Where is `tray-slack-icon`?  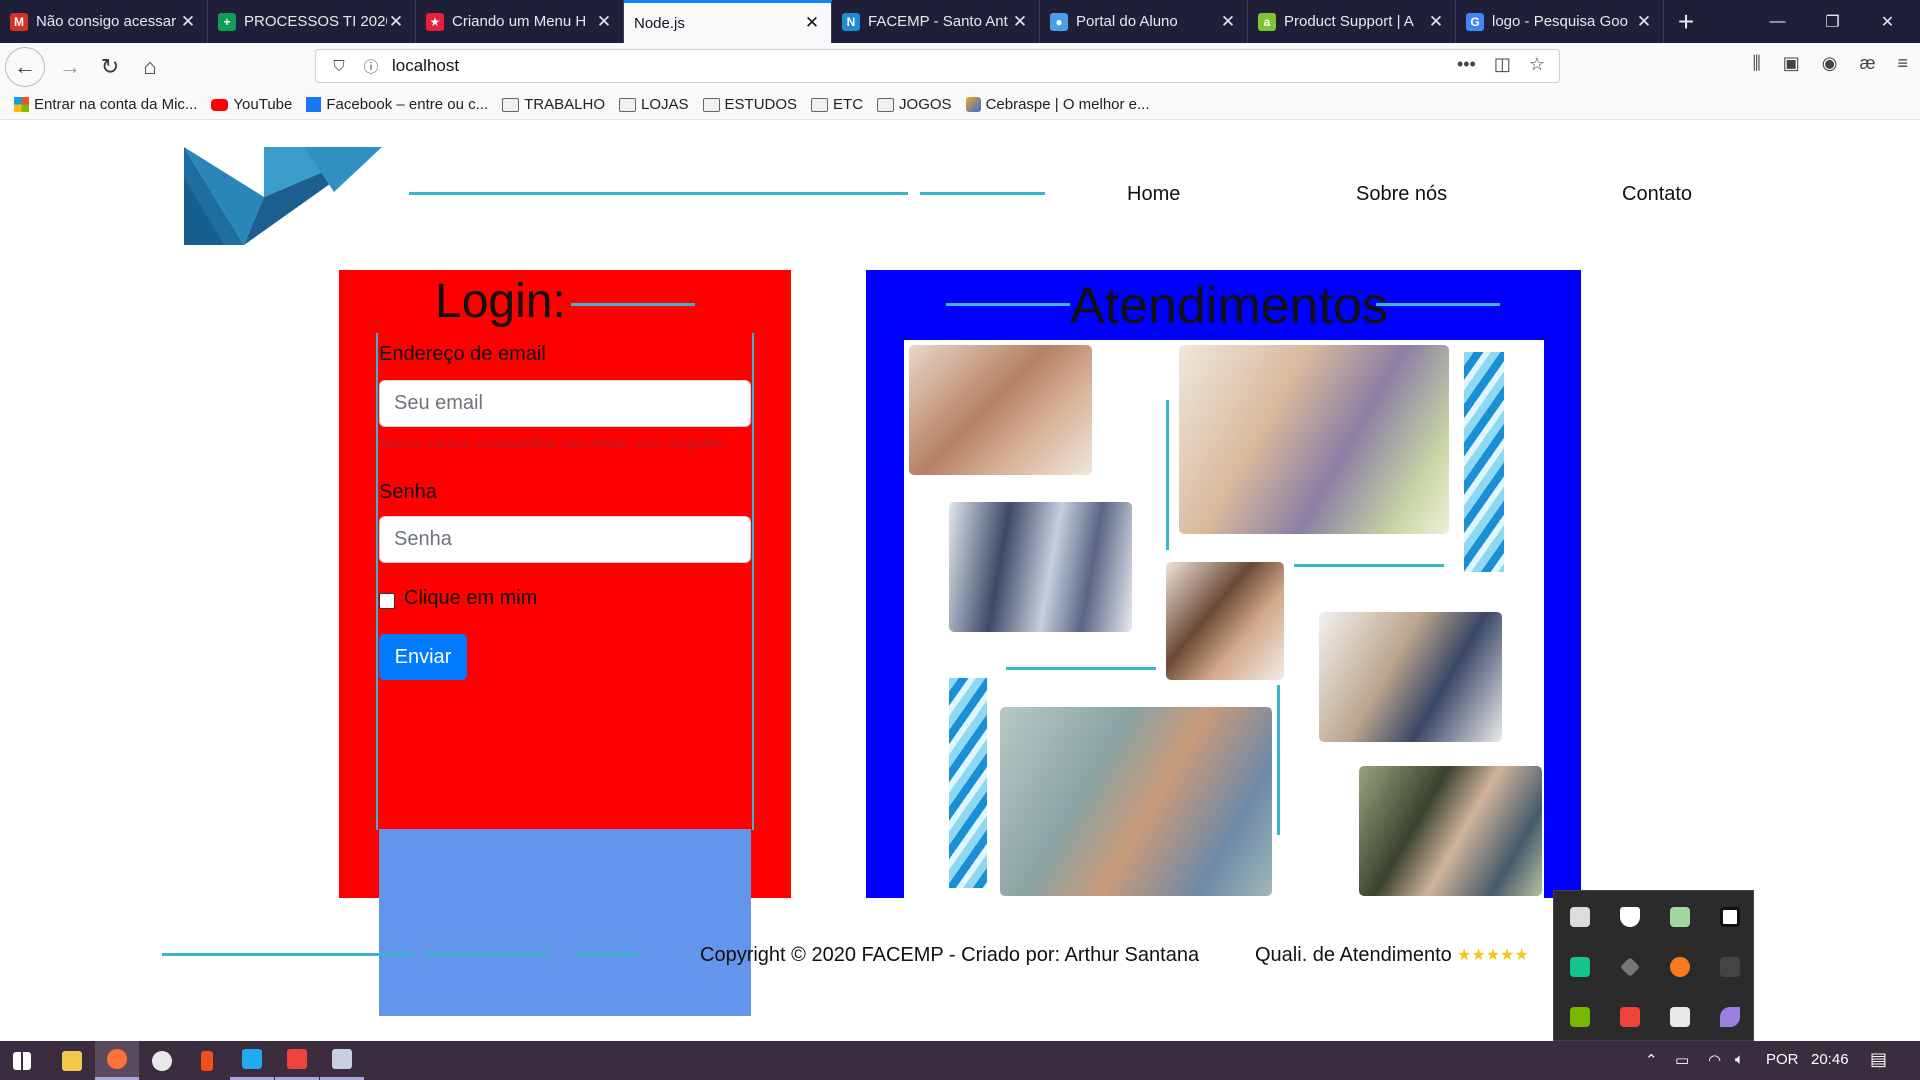 tray-slack-icon is located at coordinates (1680, 1017).